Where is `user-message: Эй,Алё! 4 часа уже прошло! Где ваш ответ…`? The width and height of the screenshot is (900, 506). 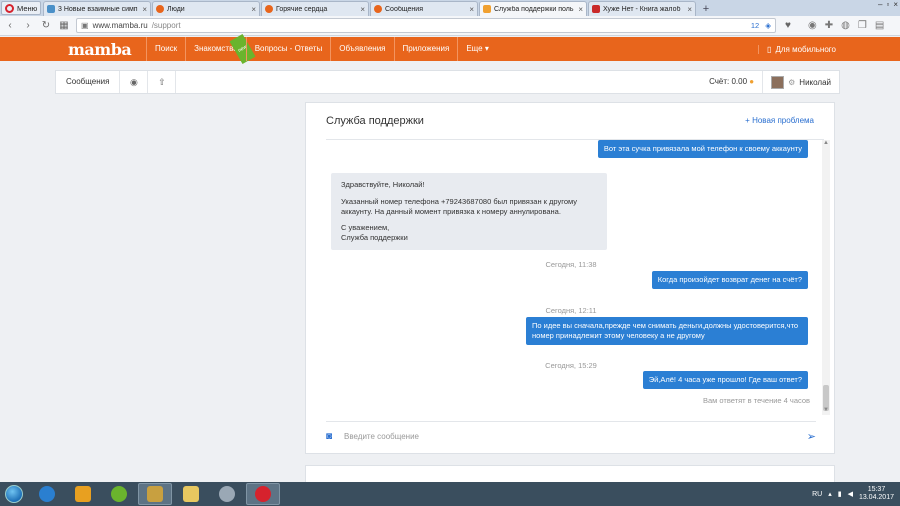 user-message: Эй,Алё! 4 часа уже прошло! Где ваш ответ… is located at coordinates (725, 380).